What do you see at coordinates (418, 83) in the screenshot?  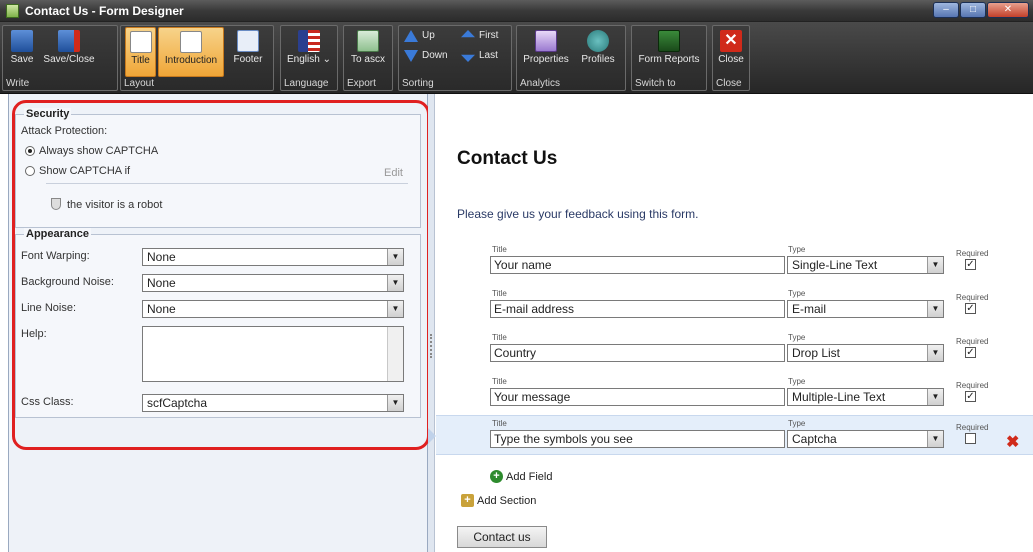 I see `group-label-sorting: Sorting` at bounding box center [418, 83].